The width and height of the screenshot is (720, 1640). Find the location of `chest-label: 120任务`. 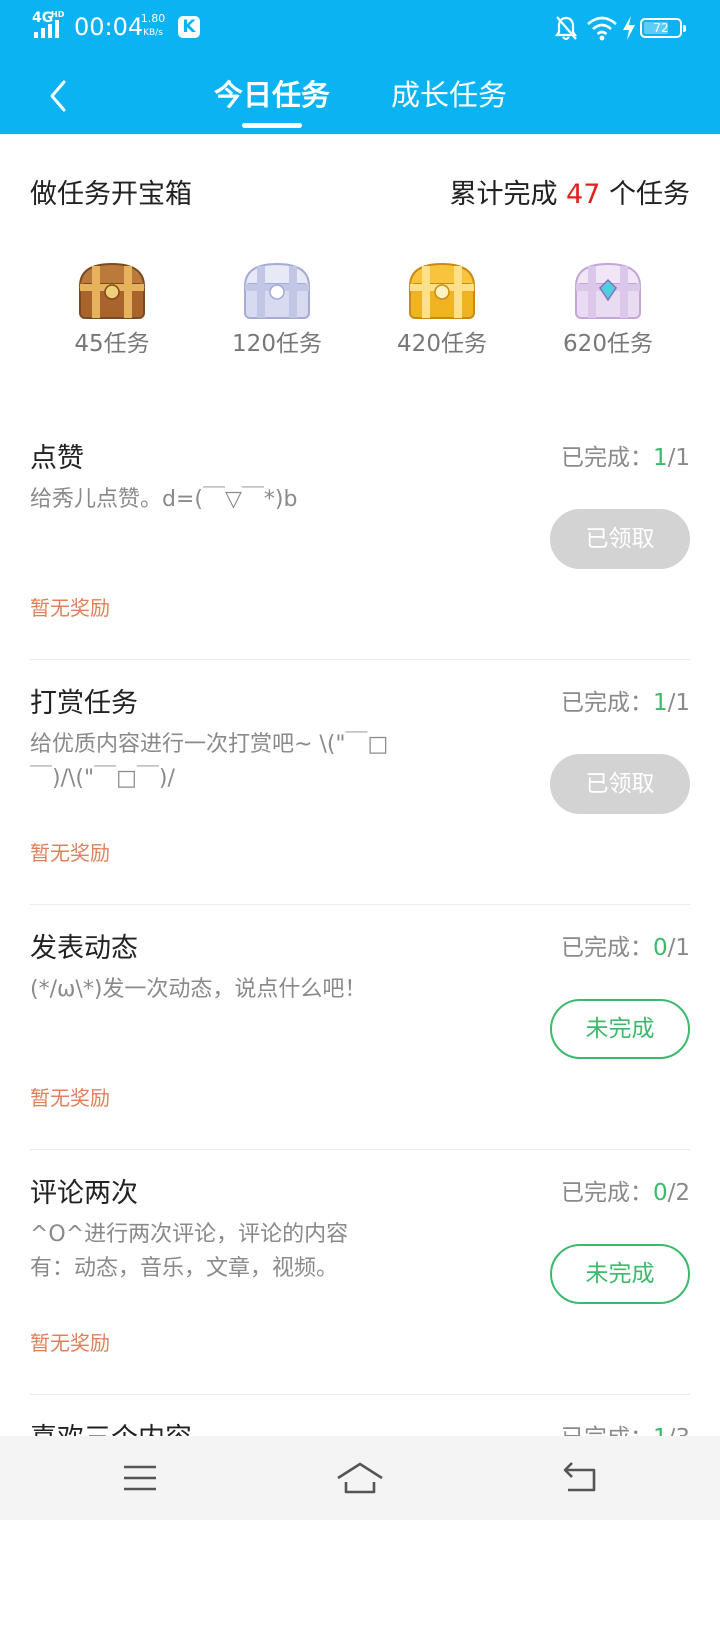

chest-label: 120任务 is located at coordinates (277, 344).